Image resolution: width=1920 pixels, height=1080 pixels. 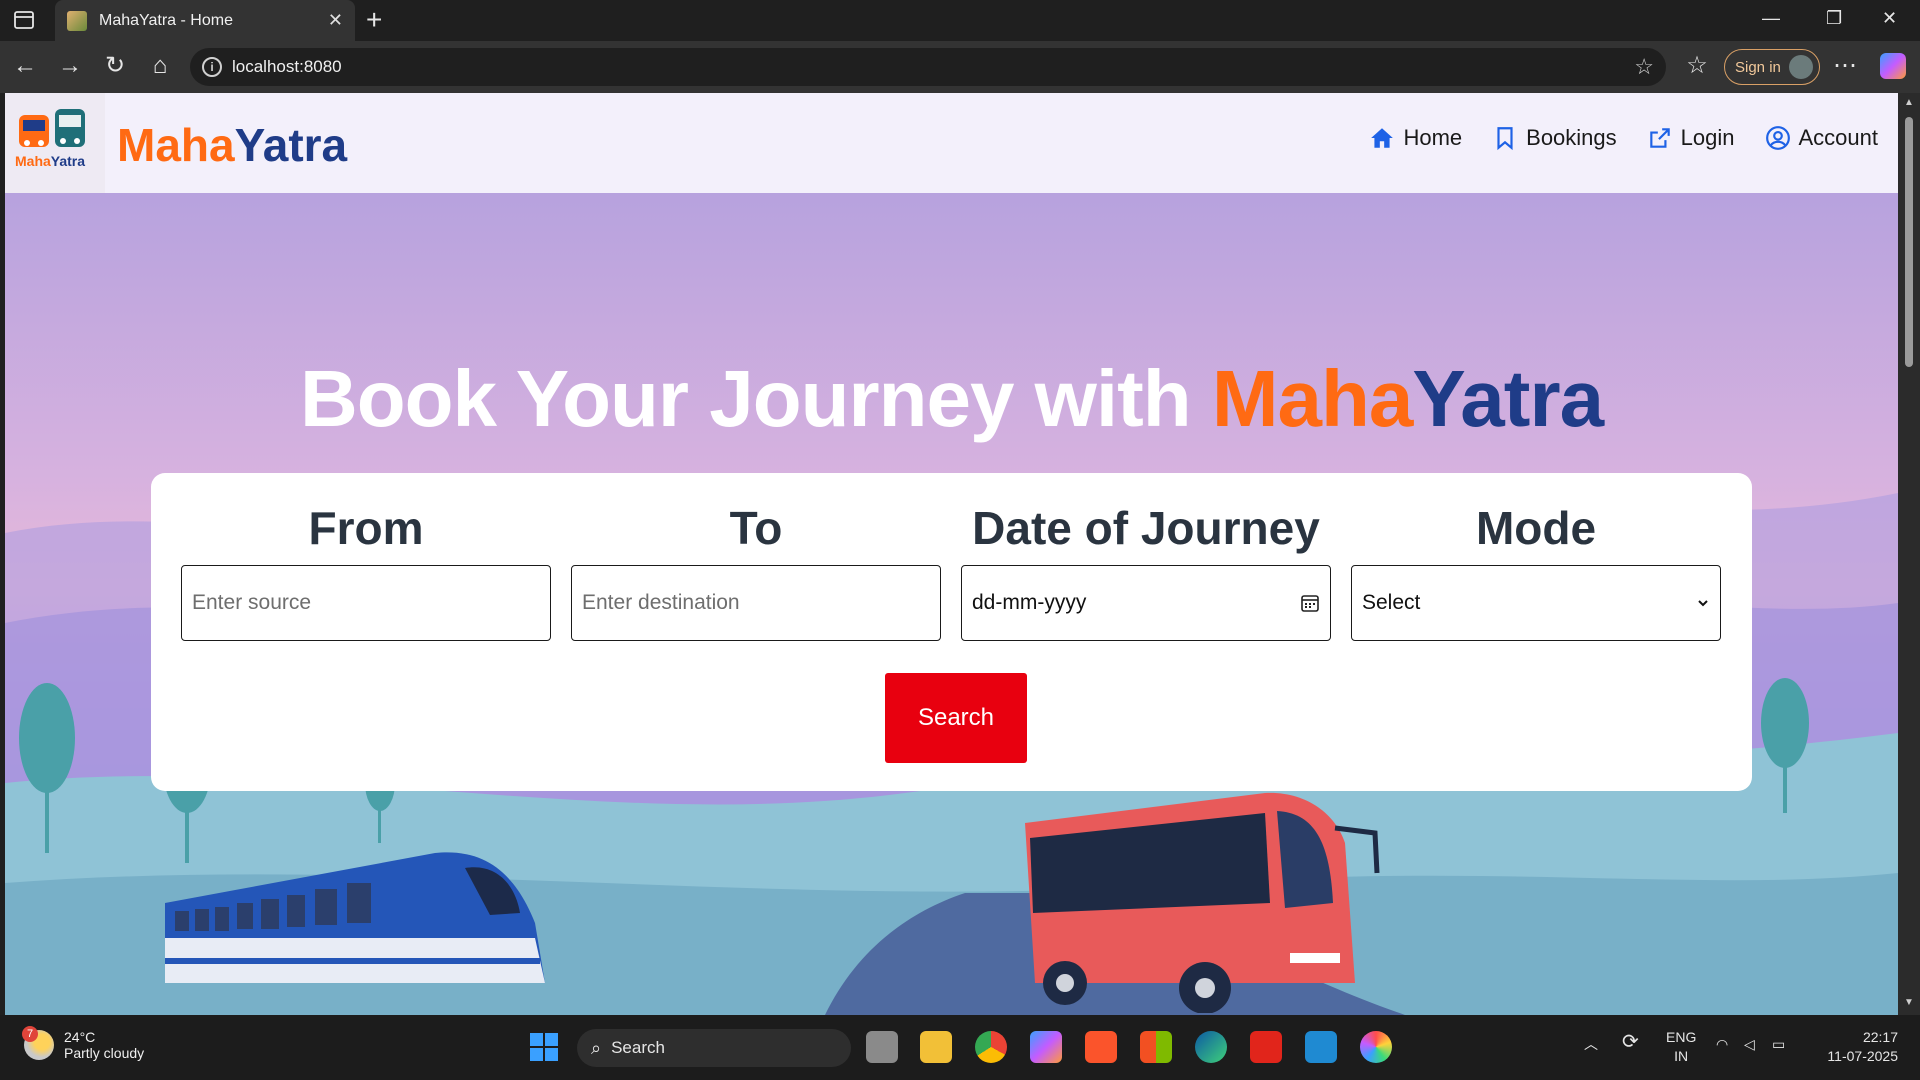 What do you see at coordinates (25, 66) in the screenshot?
I see `back-icon: ←` at bounding box center [25, 66].